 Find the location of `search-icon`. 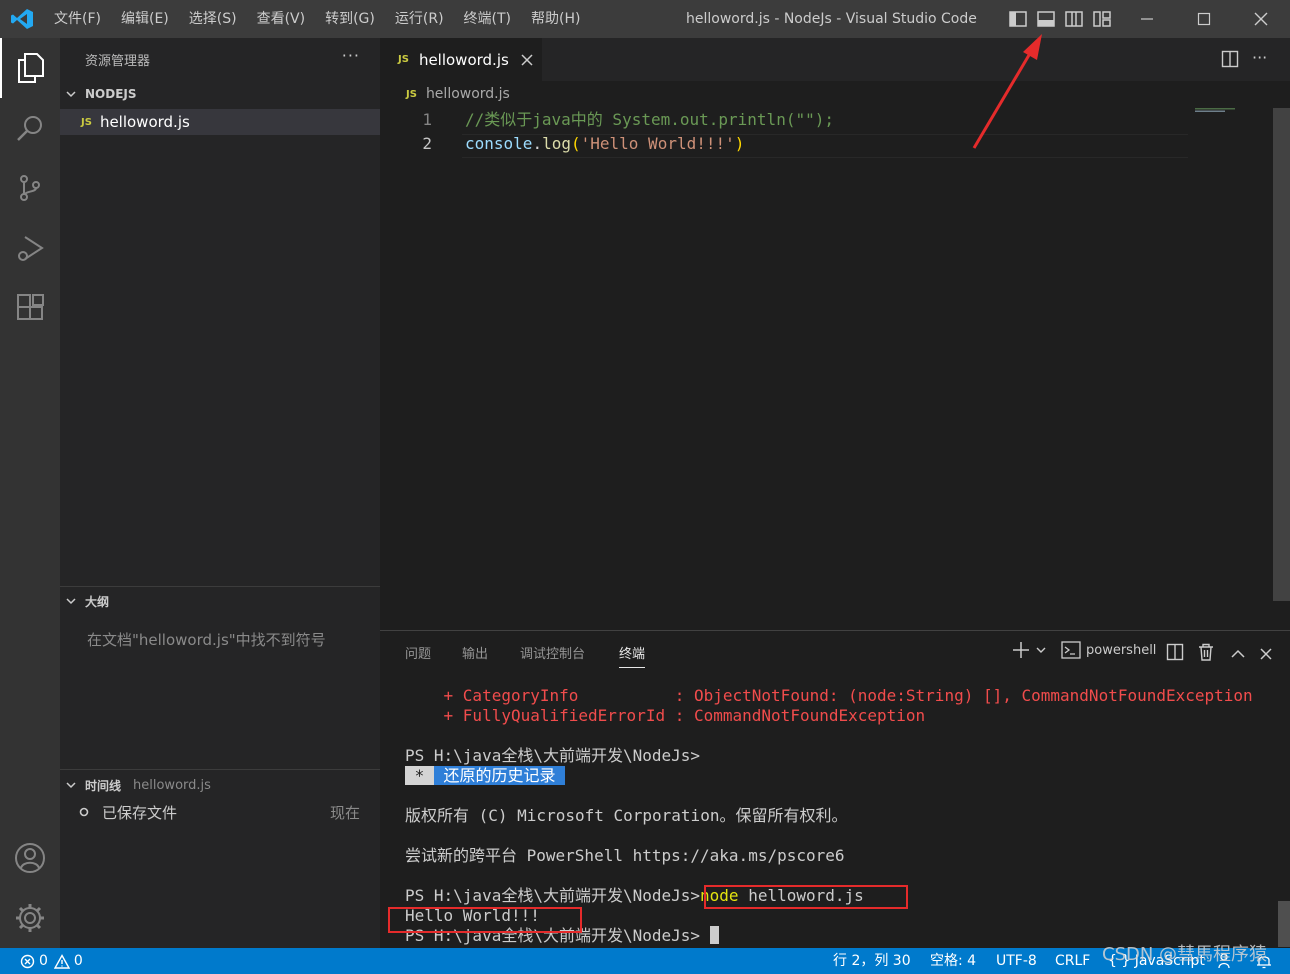

search-icon is located at coordinates (29, 128).